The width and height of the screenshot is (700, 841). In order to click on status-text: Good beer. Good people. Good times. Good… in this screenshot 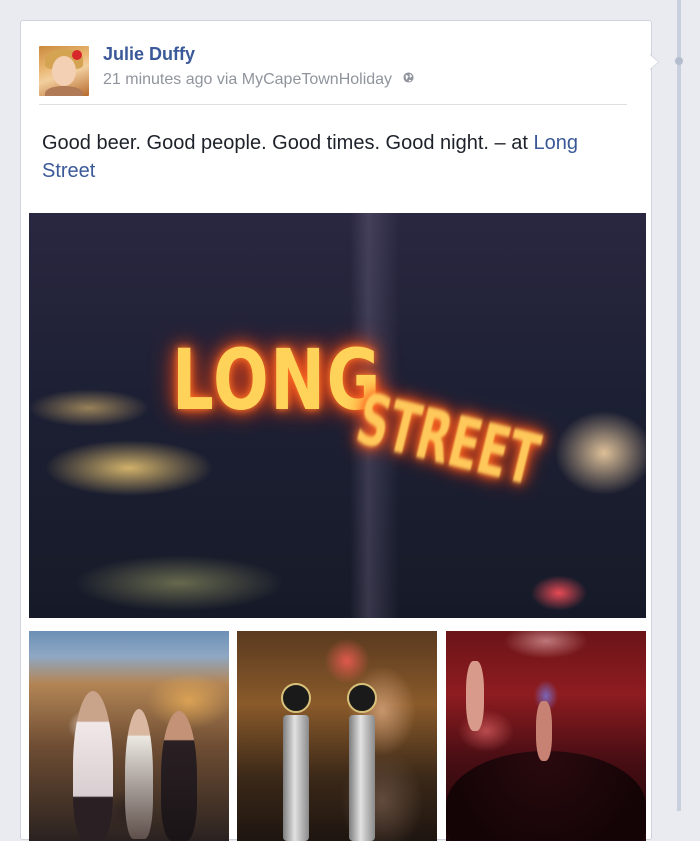, I will do `click(337, 157)`.